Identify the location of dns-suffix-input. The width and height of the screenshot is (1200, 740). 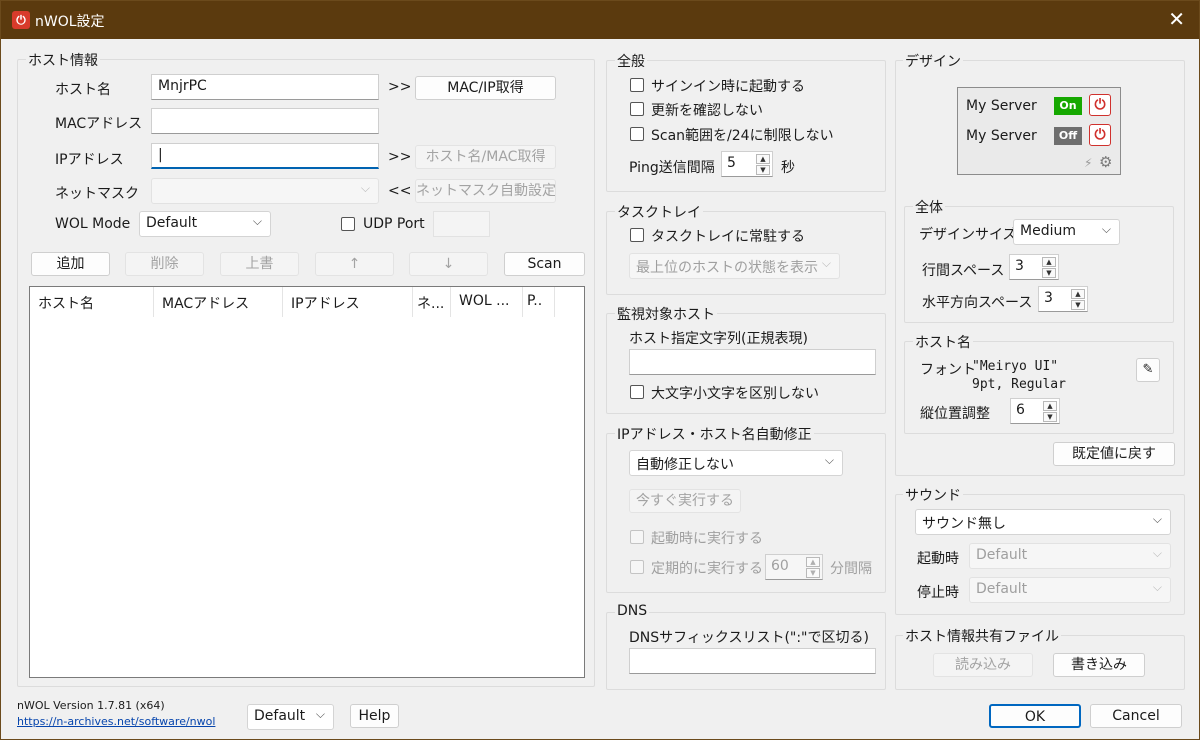
(752, 661).